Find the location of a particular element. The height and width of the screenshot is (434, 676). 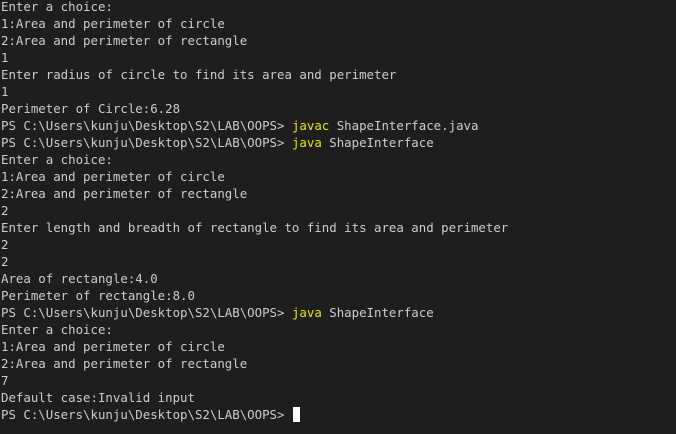

output-line: Area of rectangle:4.0 is located at coordinates (79, 278).